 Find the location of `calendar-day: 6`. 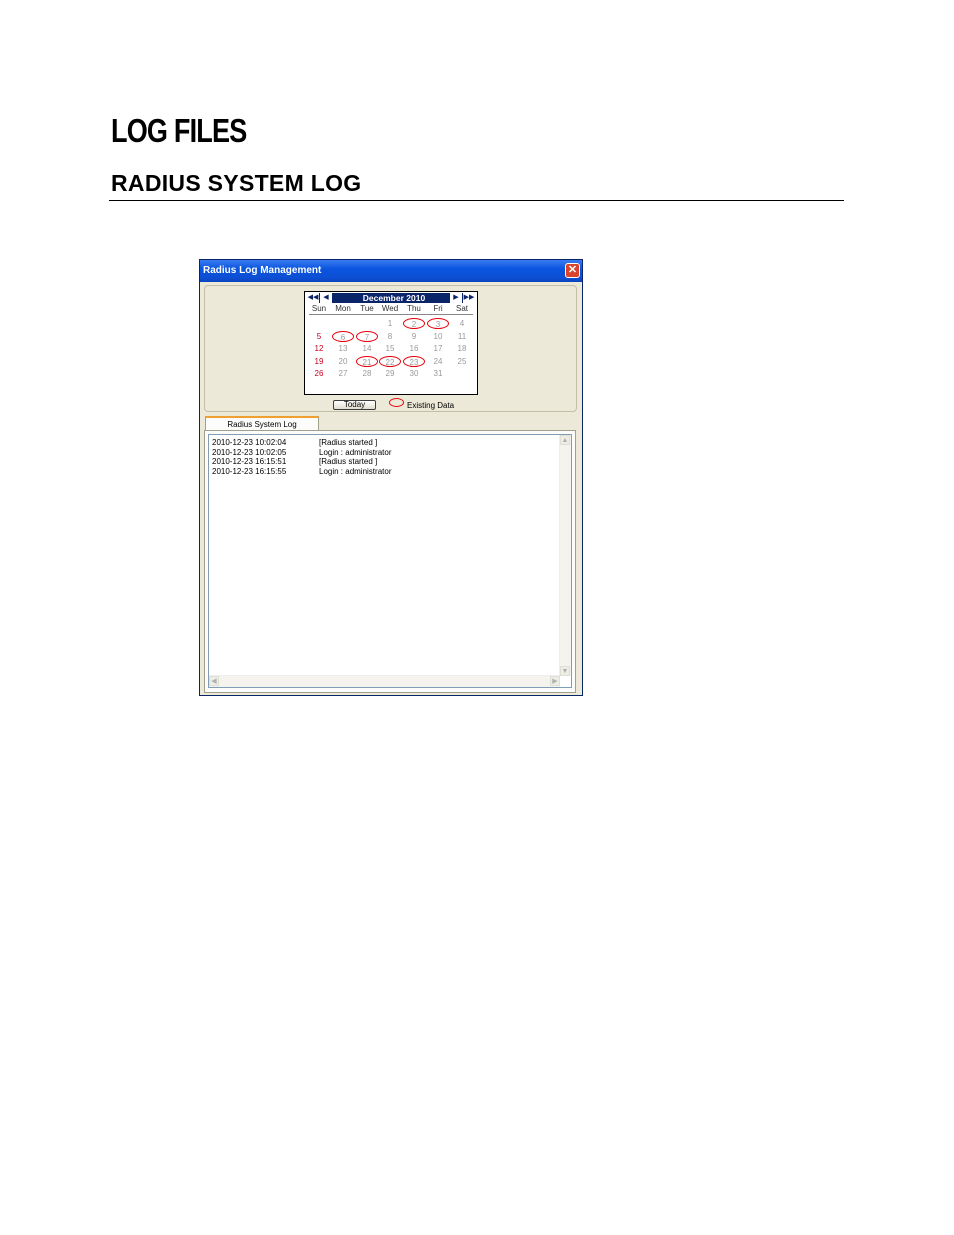

calendar-day: 6 is located at coordinates (343, 336).